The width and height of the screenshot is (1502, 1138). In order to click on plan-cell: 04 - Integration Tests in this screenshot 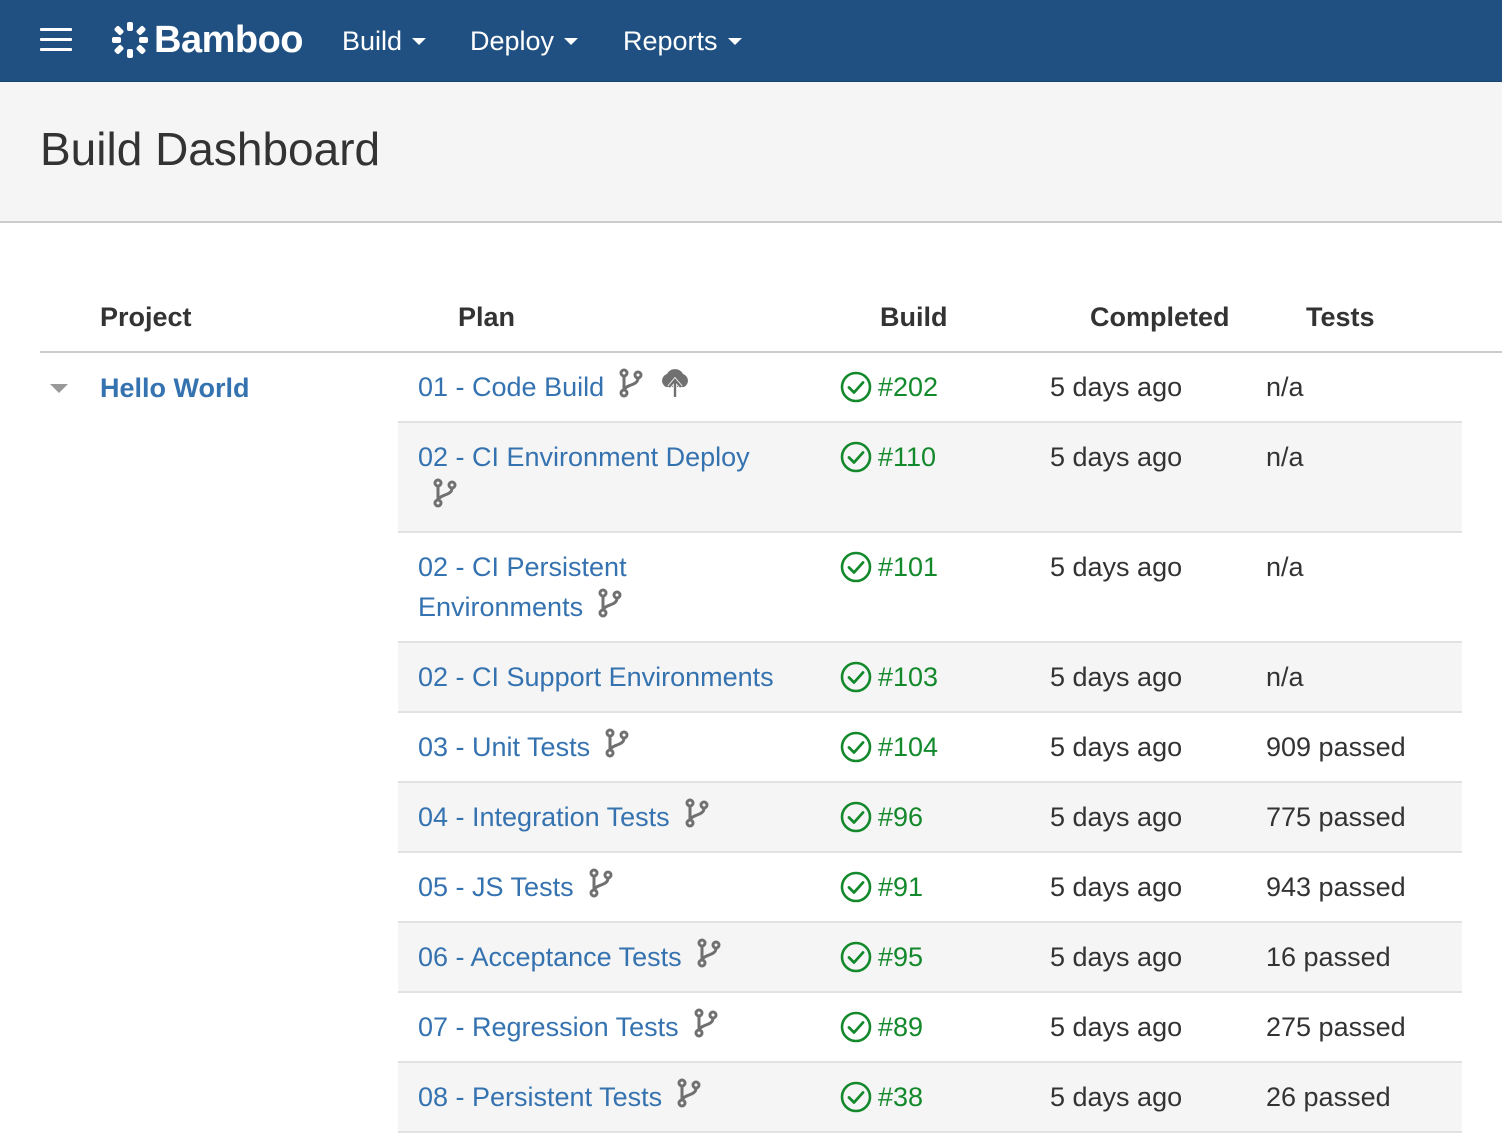, I will do `click(613, 818)`.